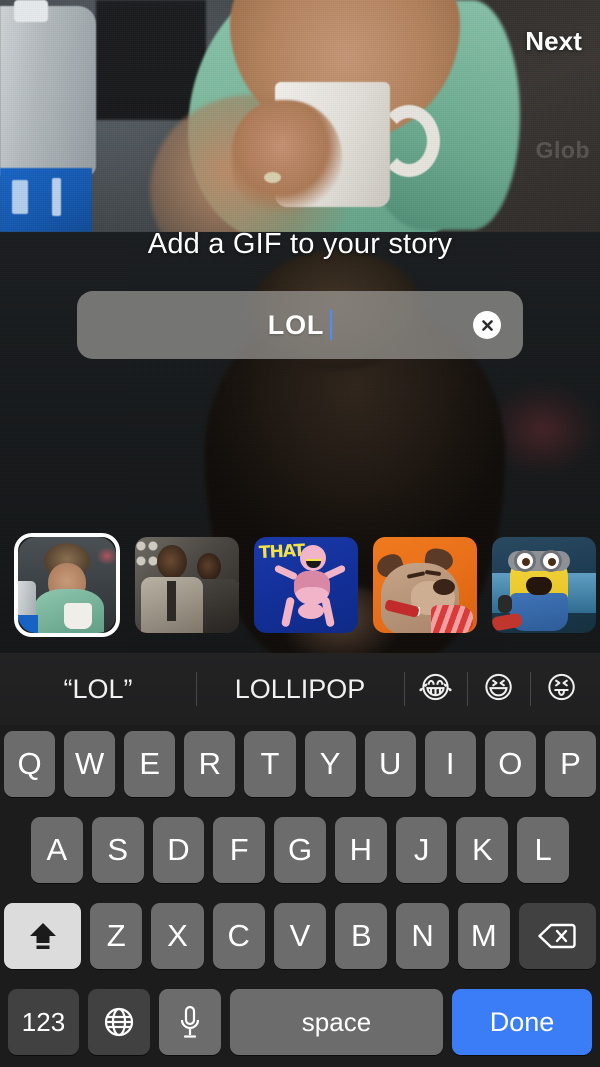 The image size is (600, 1067). I want to click on clear-search-button, so click(487, 325).